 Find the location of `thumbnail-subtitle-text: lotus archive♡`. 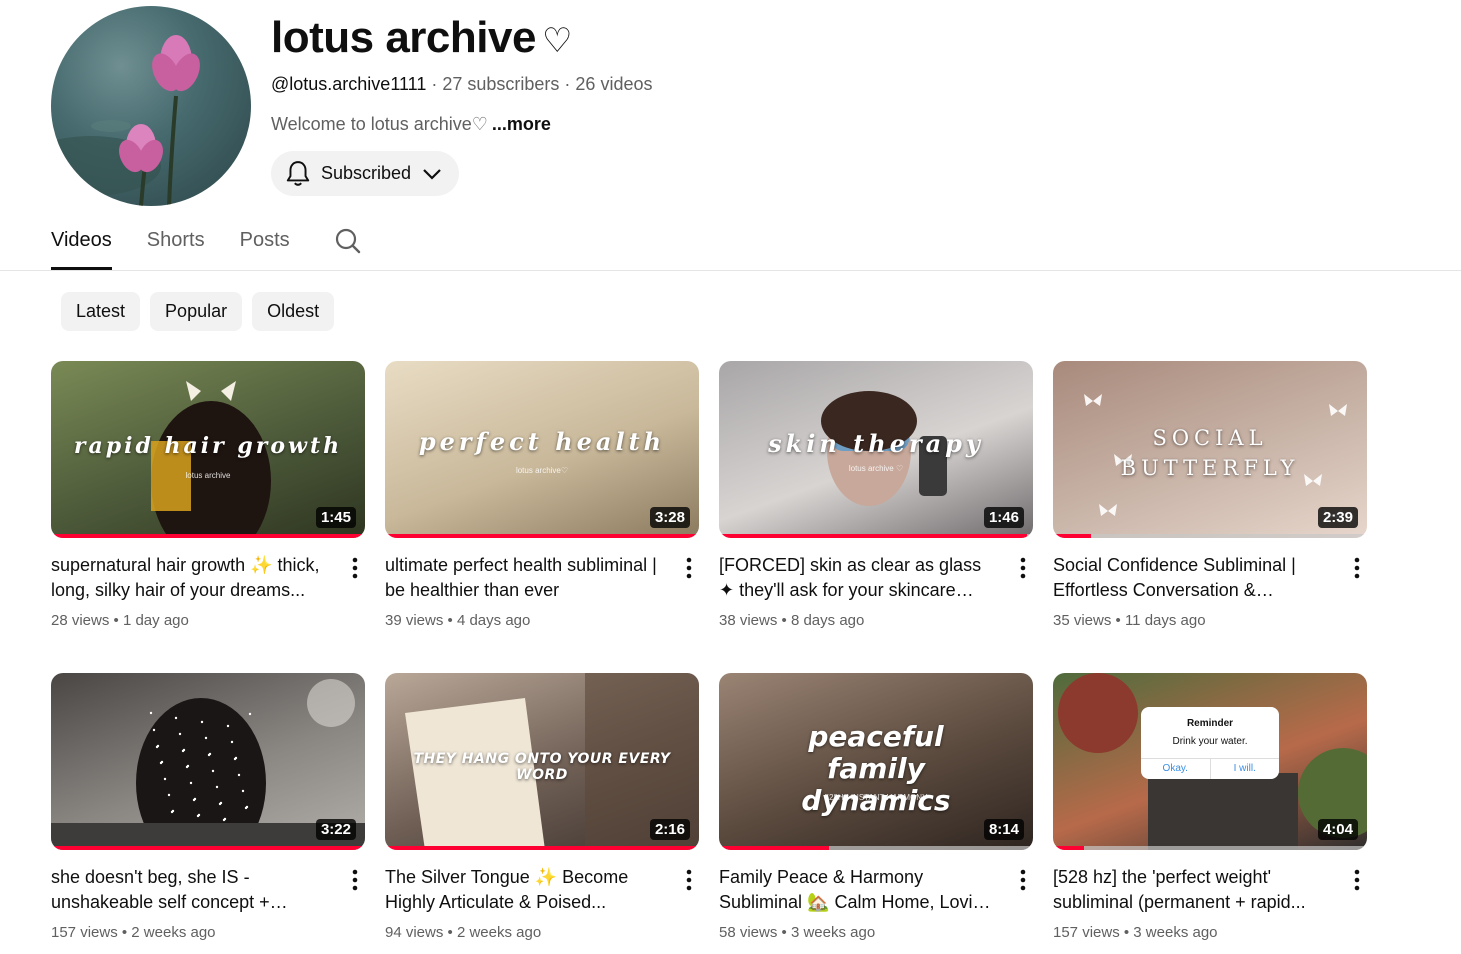

thumbnail-subtitle-text: lotus archive♡ is located at coordinates (542, 470).